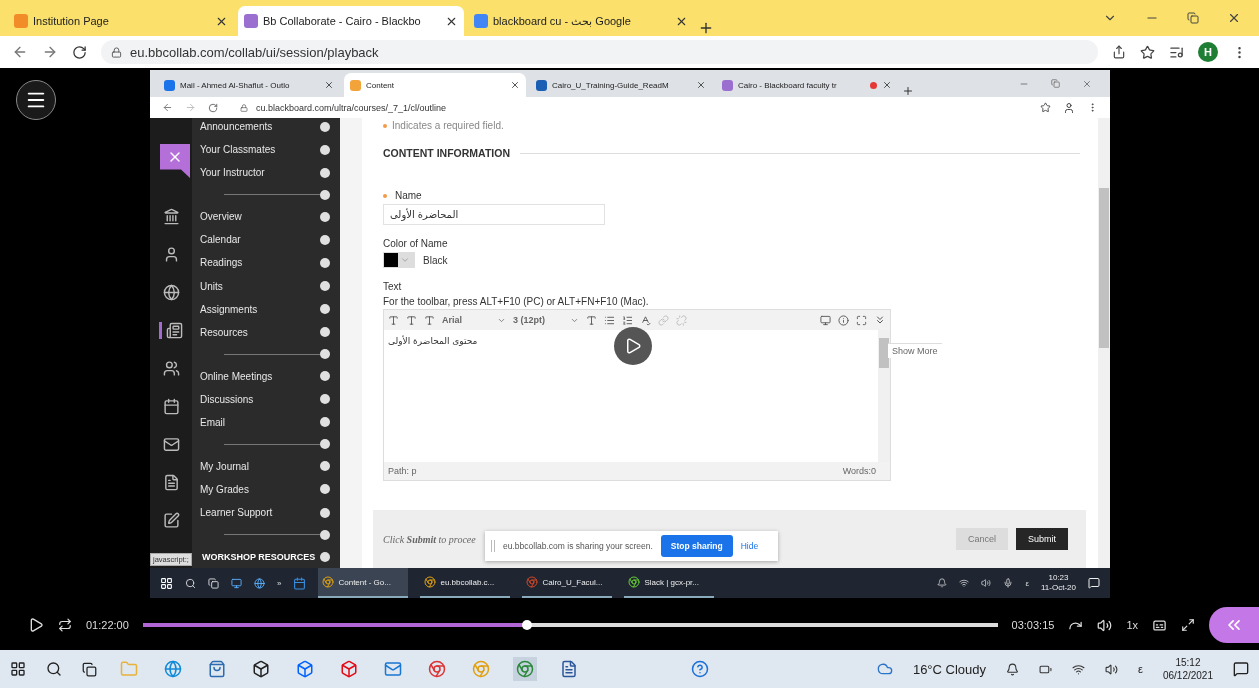 The width and height of the screenshot is (1259, 688). What do you see at coordinates (1159, 625) in the screenshot?
I see `captions-icon` at bounding box center [1159, 625].